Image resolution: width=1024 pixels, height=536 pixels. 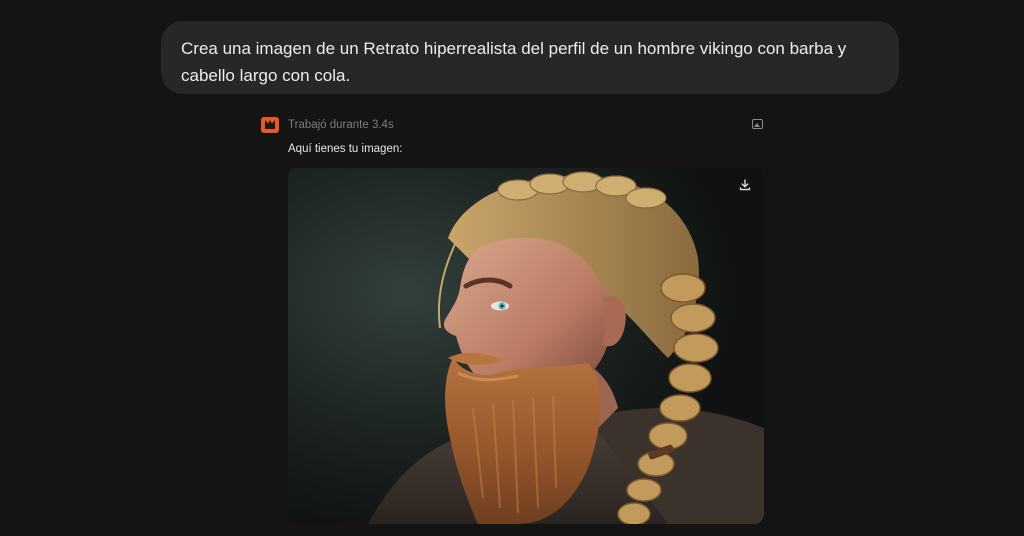 What do you see at coordinates (757, 124) in the screenshot?
I see `image-icon` at bounding box center [757, 124].